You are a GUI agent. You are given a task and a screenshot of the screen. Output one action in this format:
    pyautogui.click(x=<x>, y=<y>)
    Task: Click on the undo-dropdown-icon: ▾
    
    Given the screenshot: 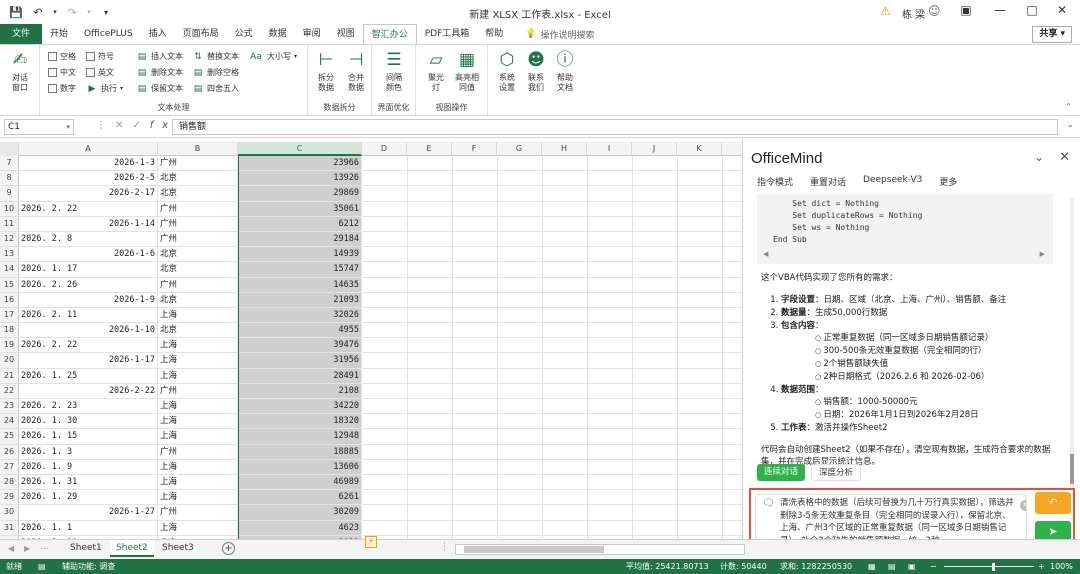 What is the action you would take?
    pyautogui.click(x=55, y=12)
    